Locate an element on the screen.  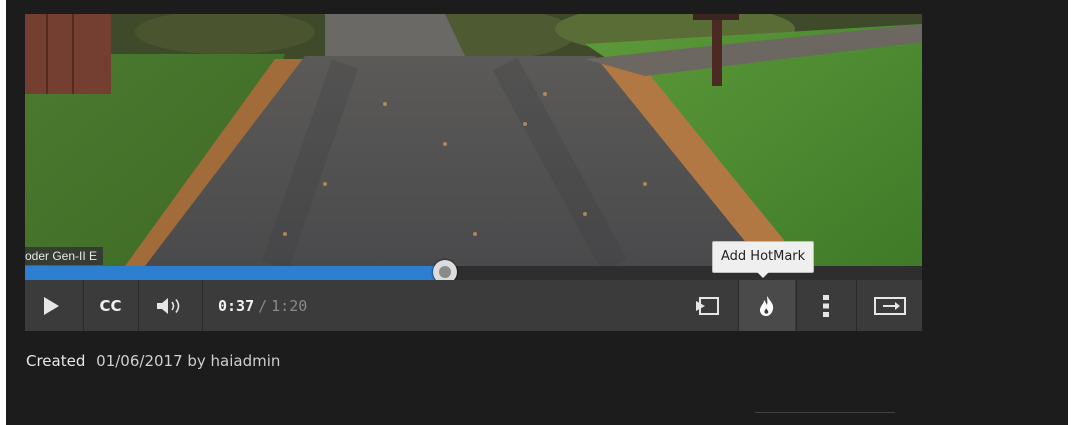
cast-icon is located at coordinates (707, 305).